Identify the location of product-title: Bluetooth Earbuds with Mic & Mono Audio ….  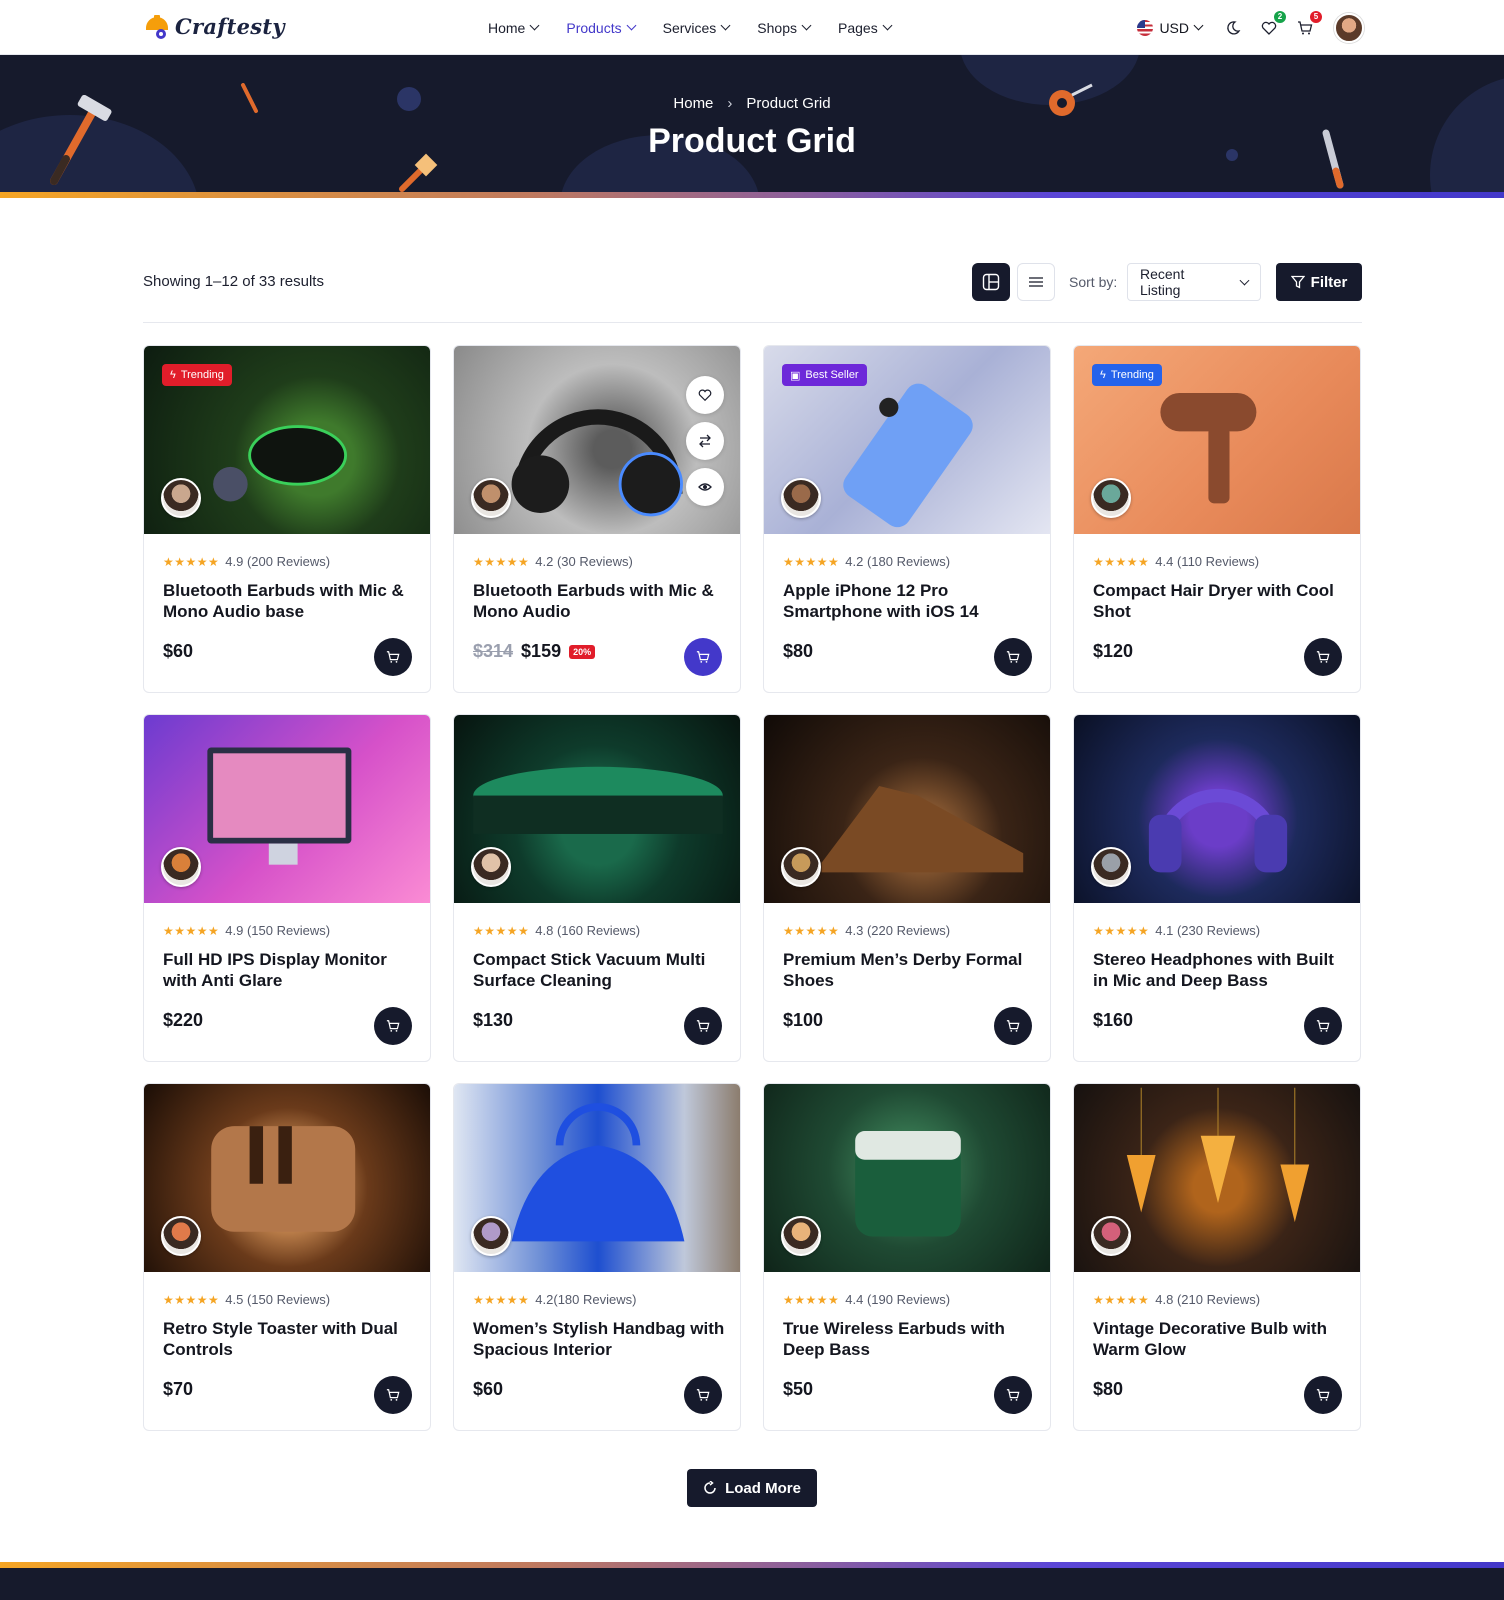
(290, 601).